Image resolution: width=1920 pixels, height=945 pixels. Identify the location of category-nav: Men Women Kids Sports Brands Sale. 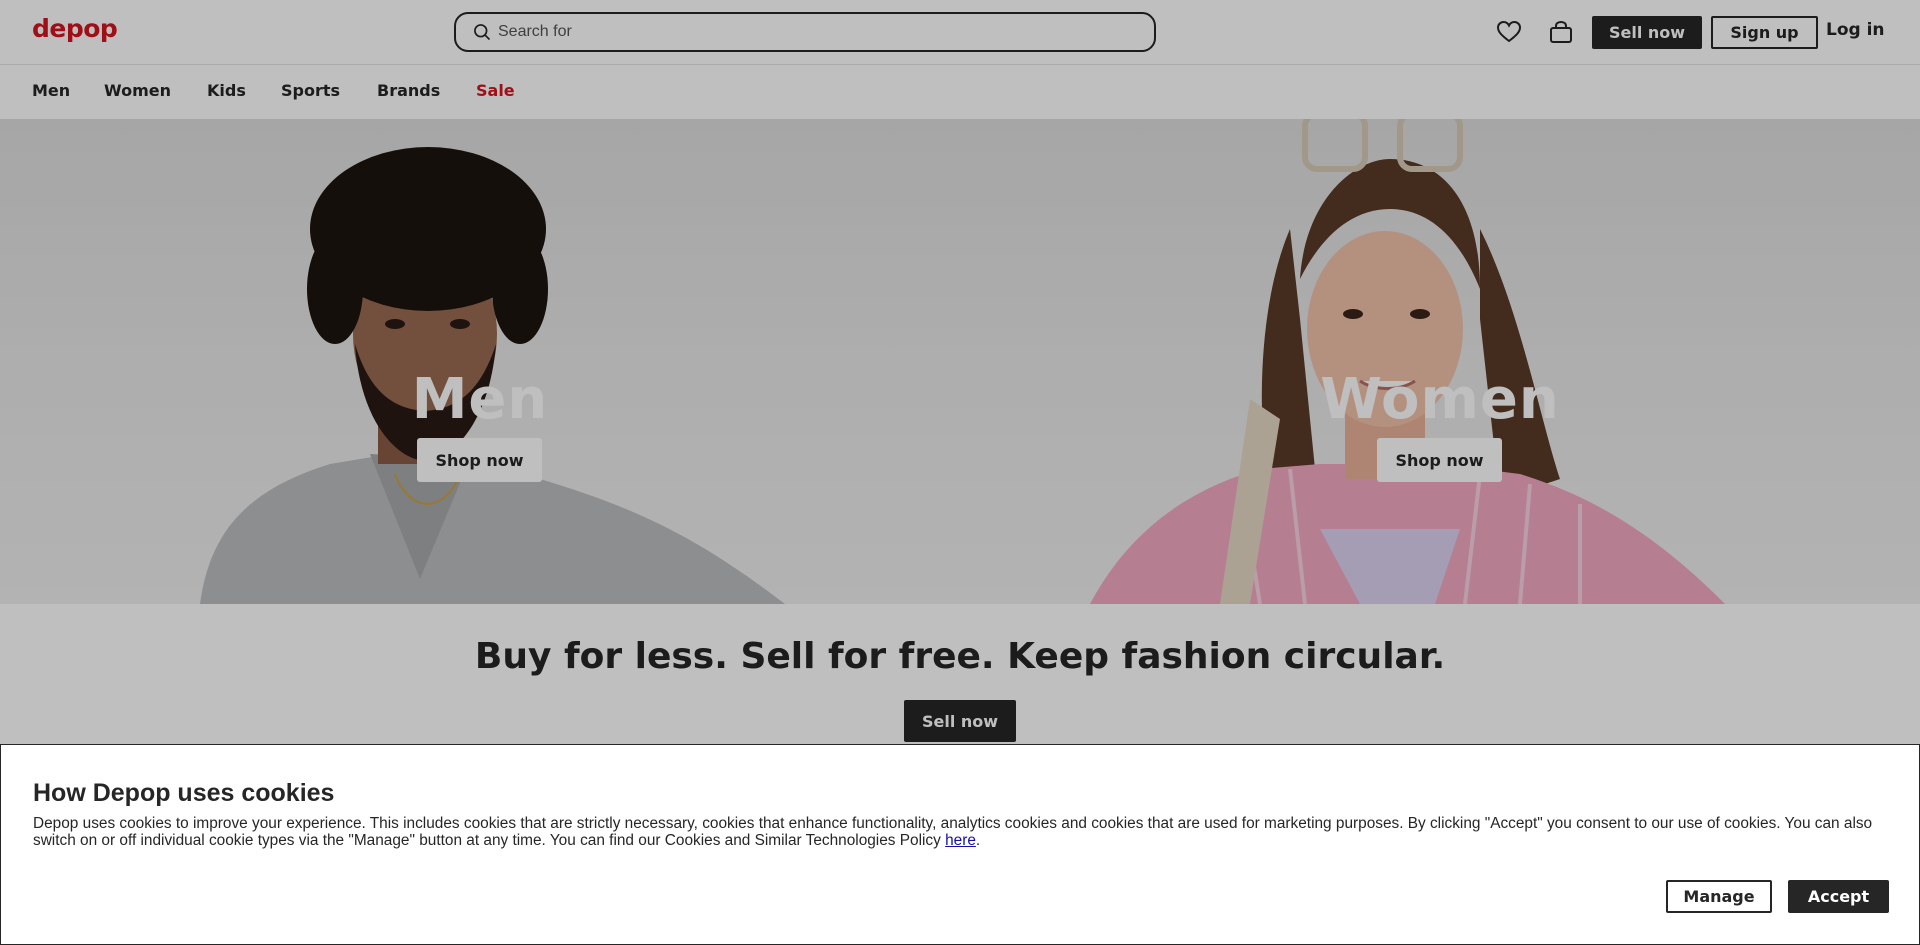
(960, 92).